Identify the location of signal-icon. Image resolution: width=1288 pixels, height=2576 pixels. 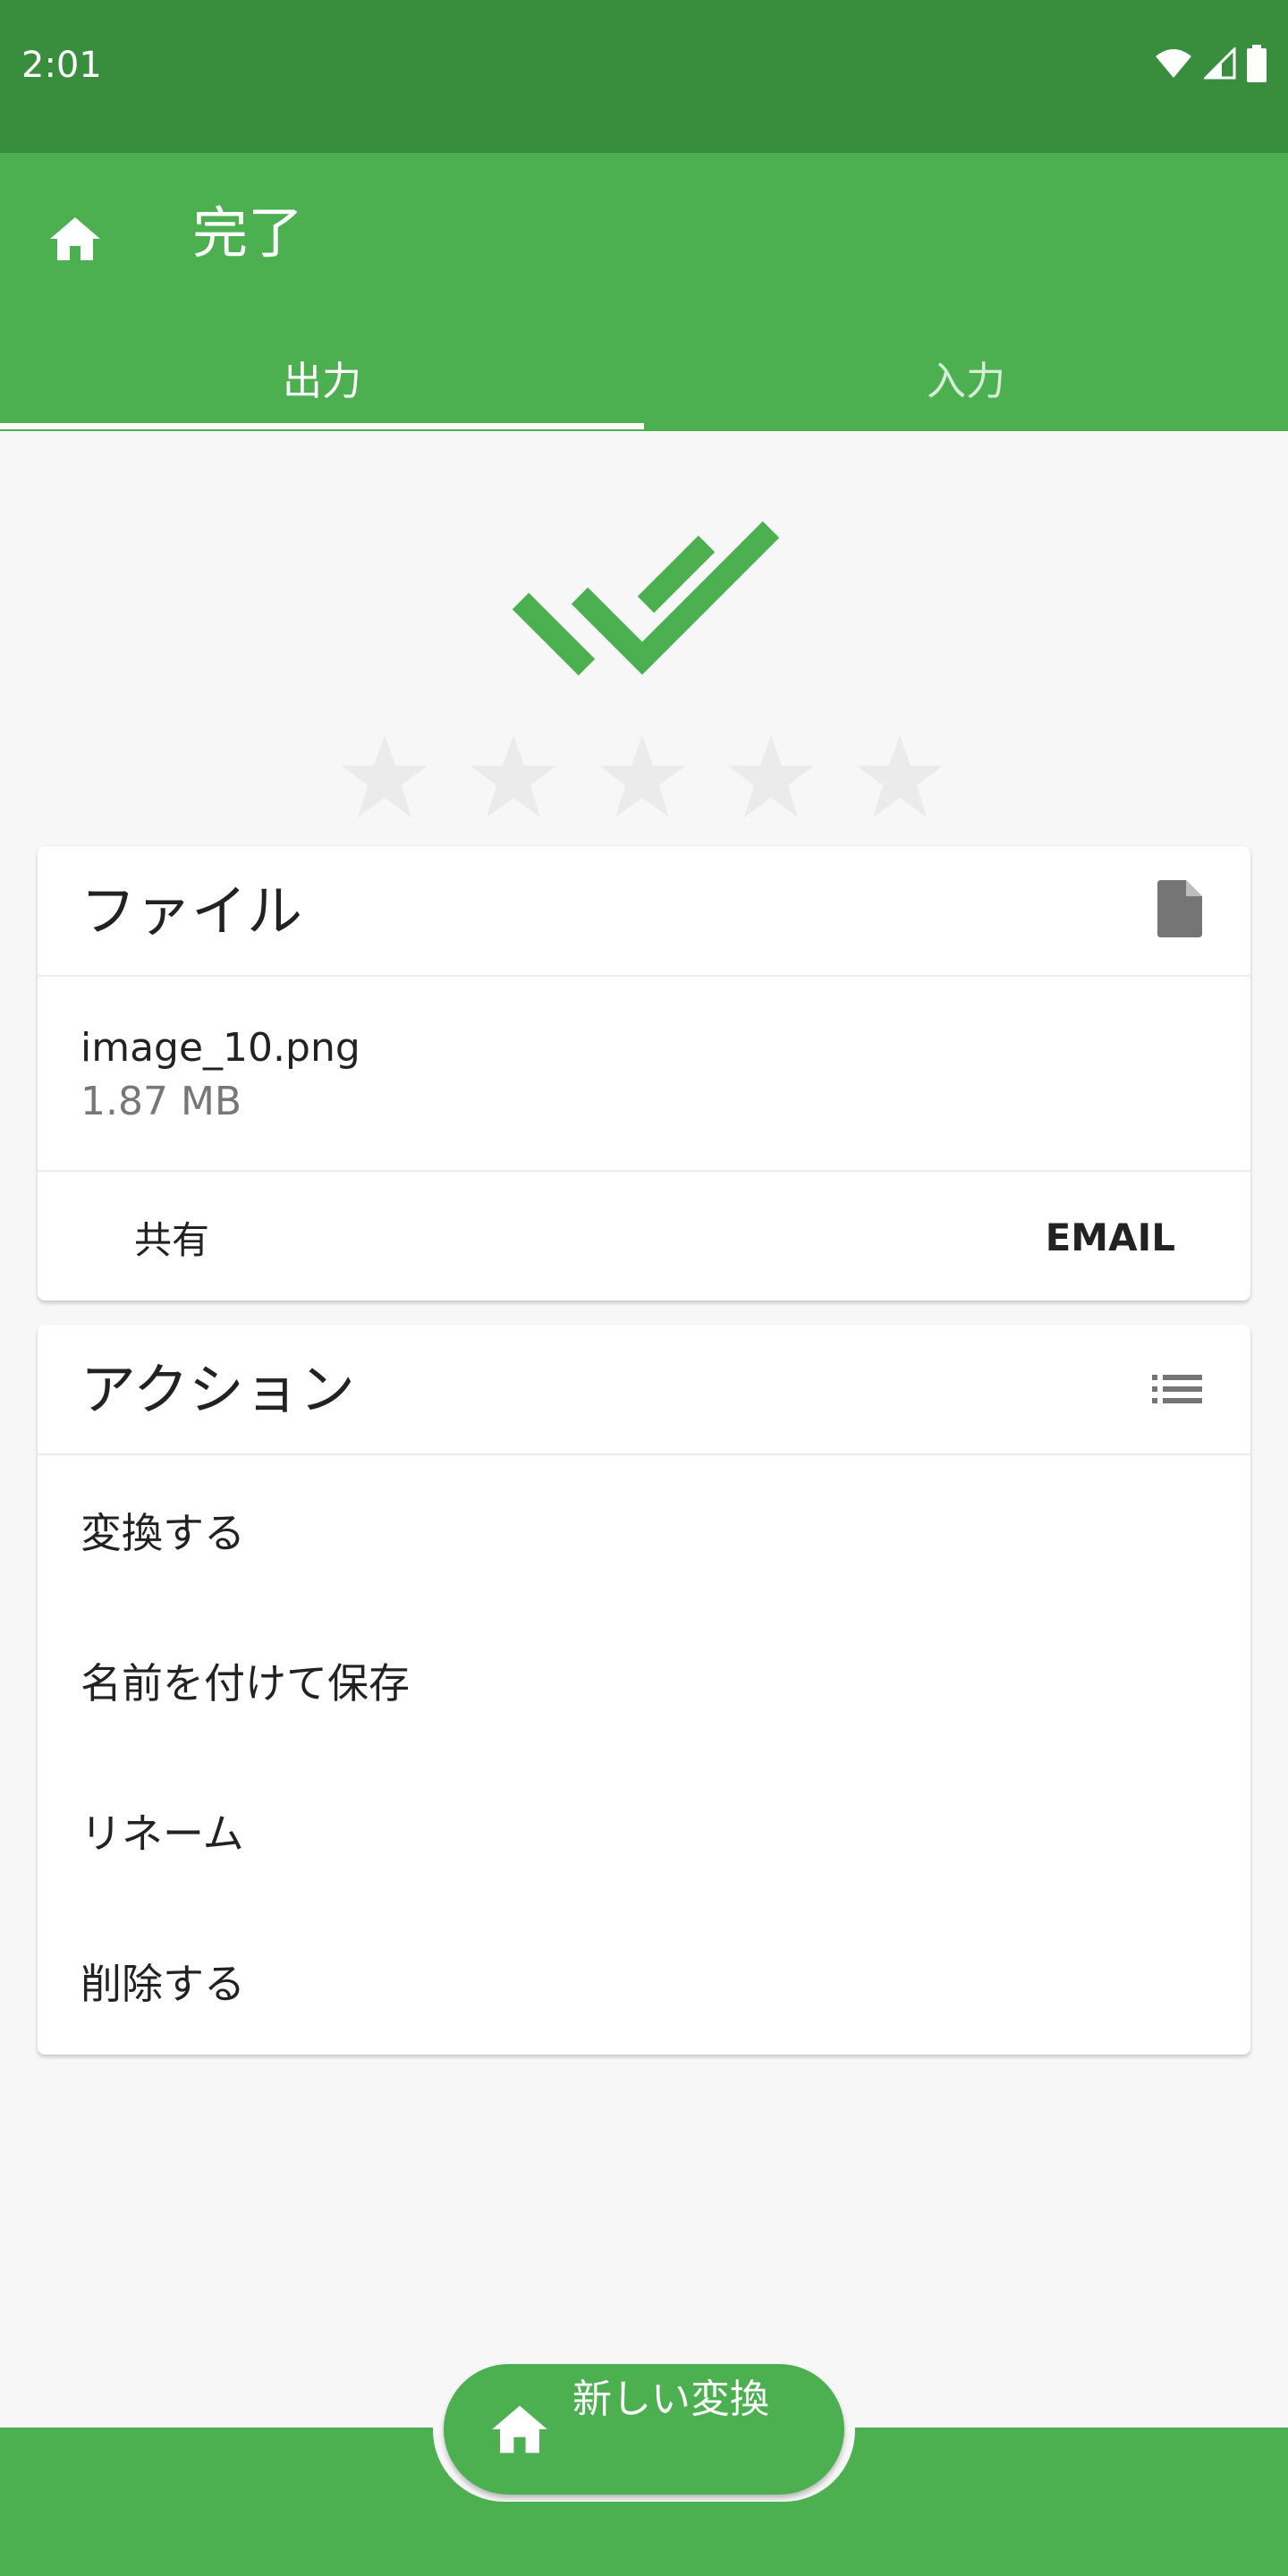
(1220, 63).